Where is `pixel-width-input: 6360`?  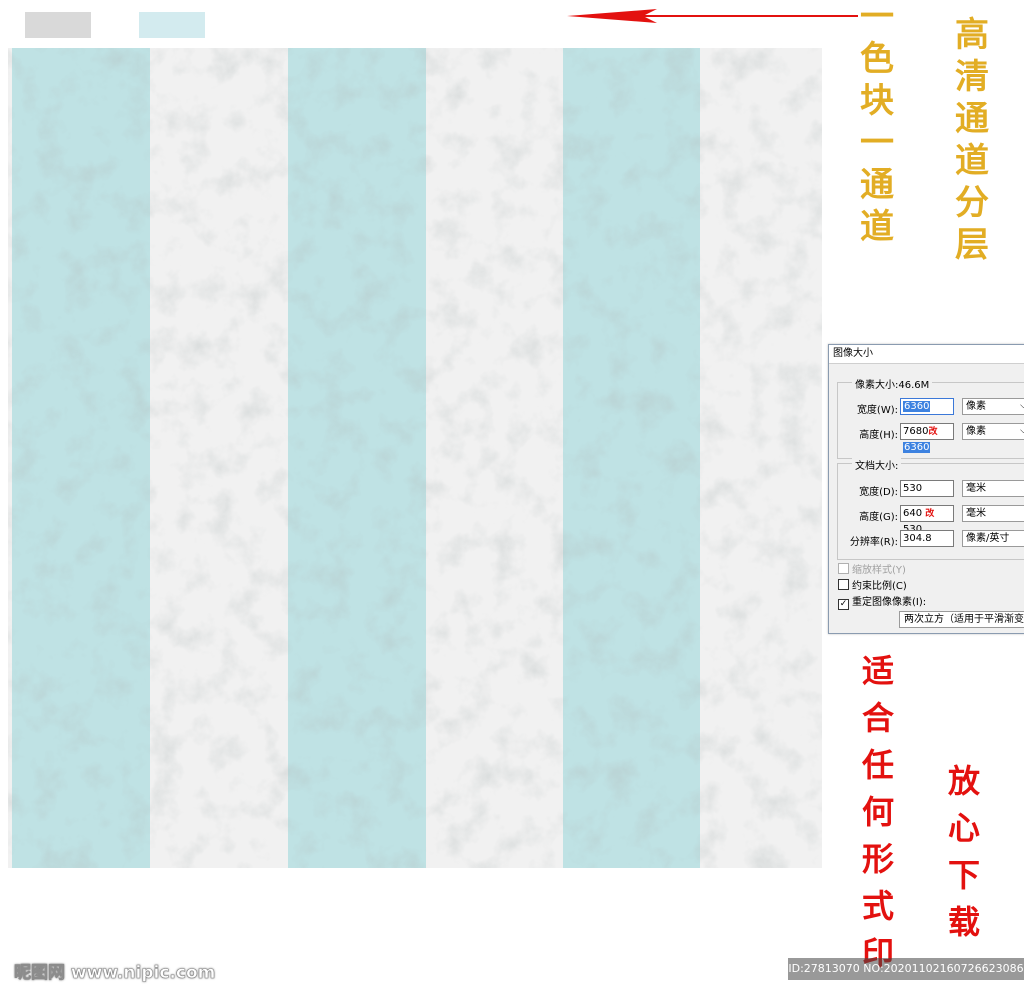
pixel-width-input: 6360 is located at coordinates (927, 406).